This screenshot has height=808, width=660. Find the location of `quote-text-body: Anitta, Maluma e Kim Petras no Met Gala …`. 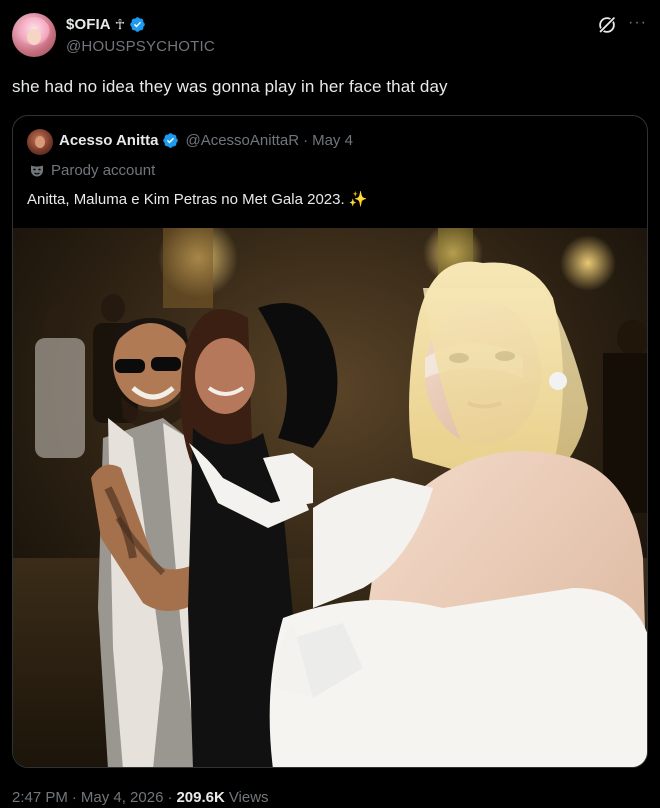

quote-text-body: Anitta, Maluma e Kim Petras no Met Gala … is located at coordinates (186, 199).